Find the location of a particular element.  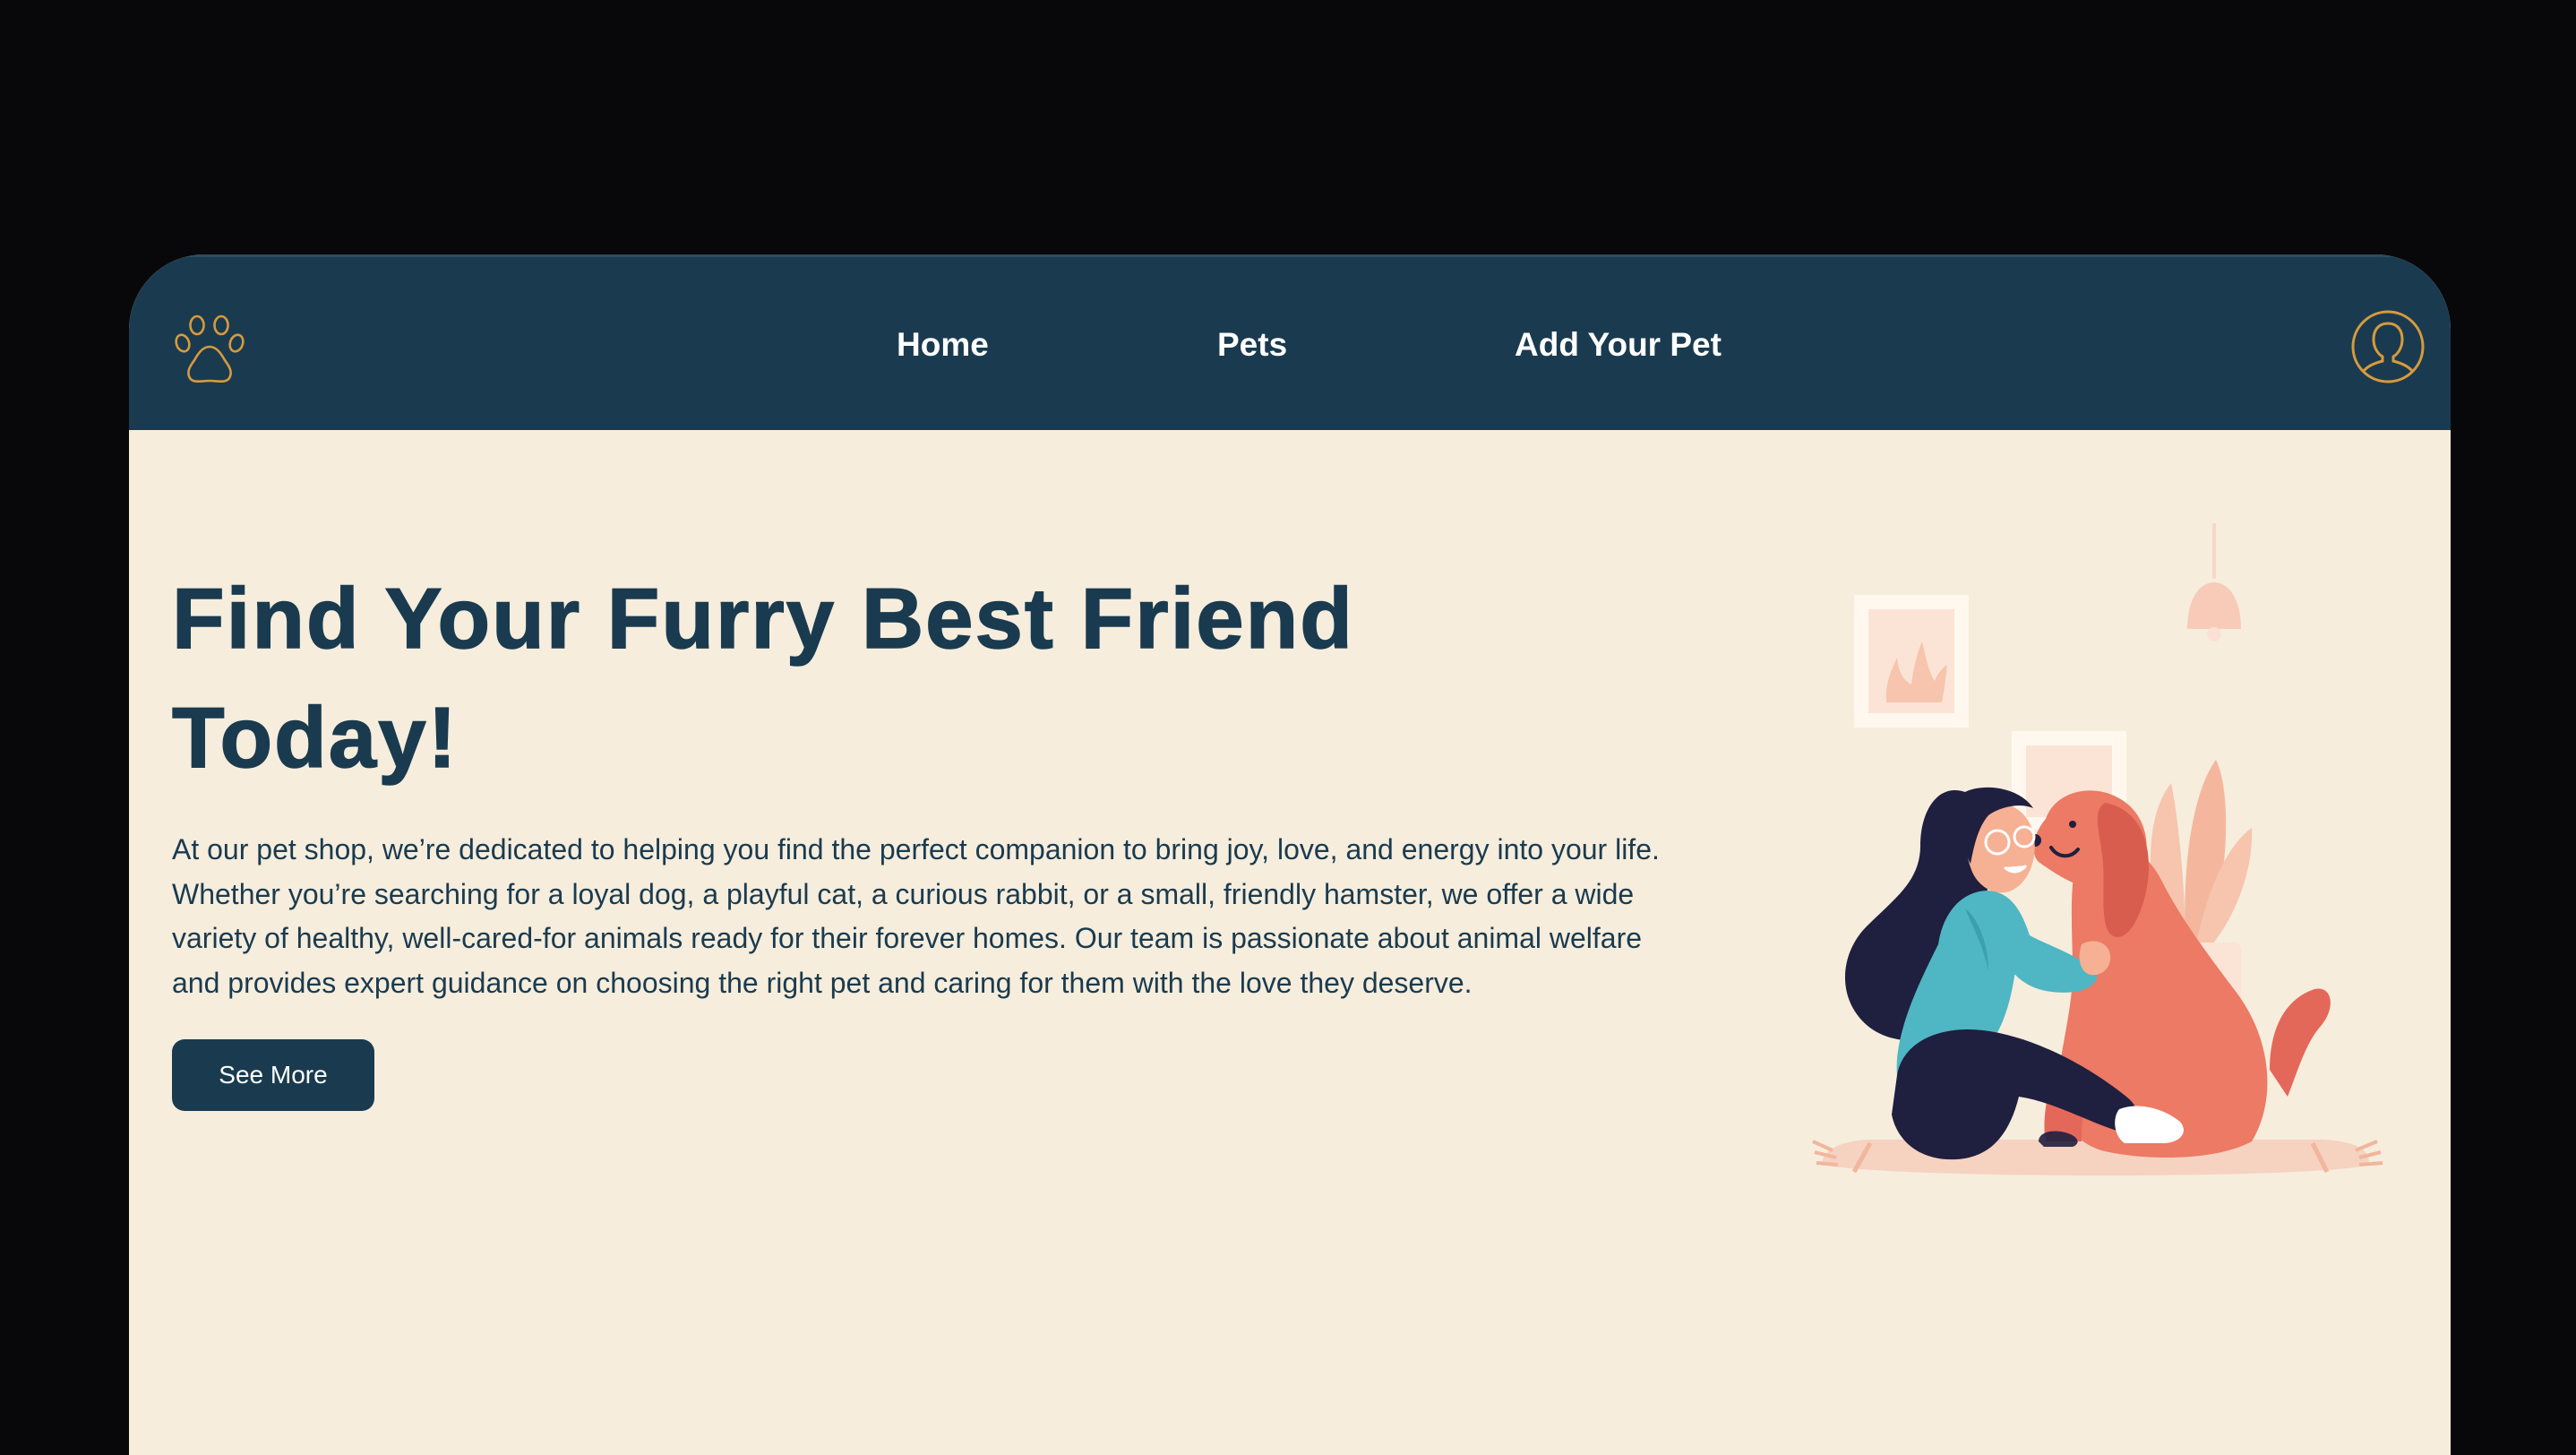

user-icon is located at coordinates (2388, 346).